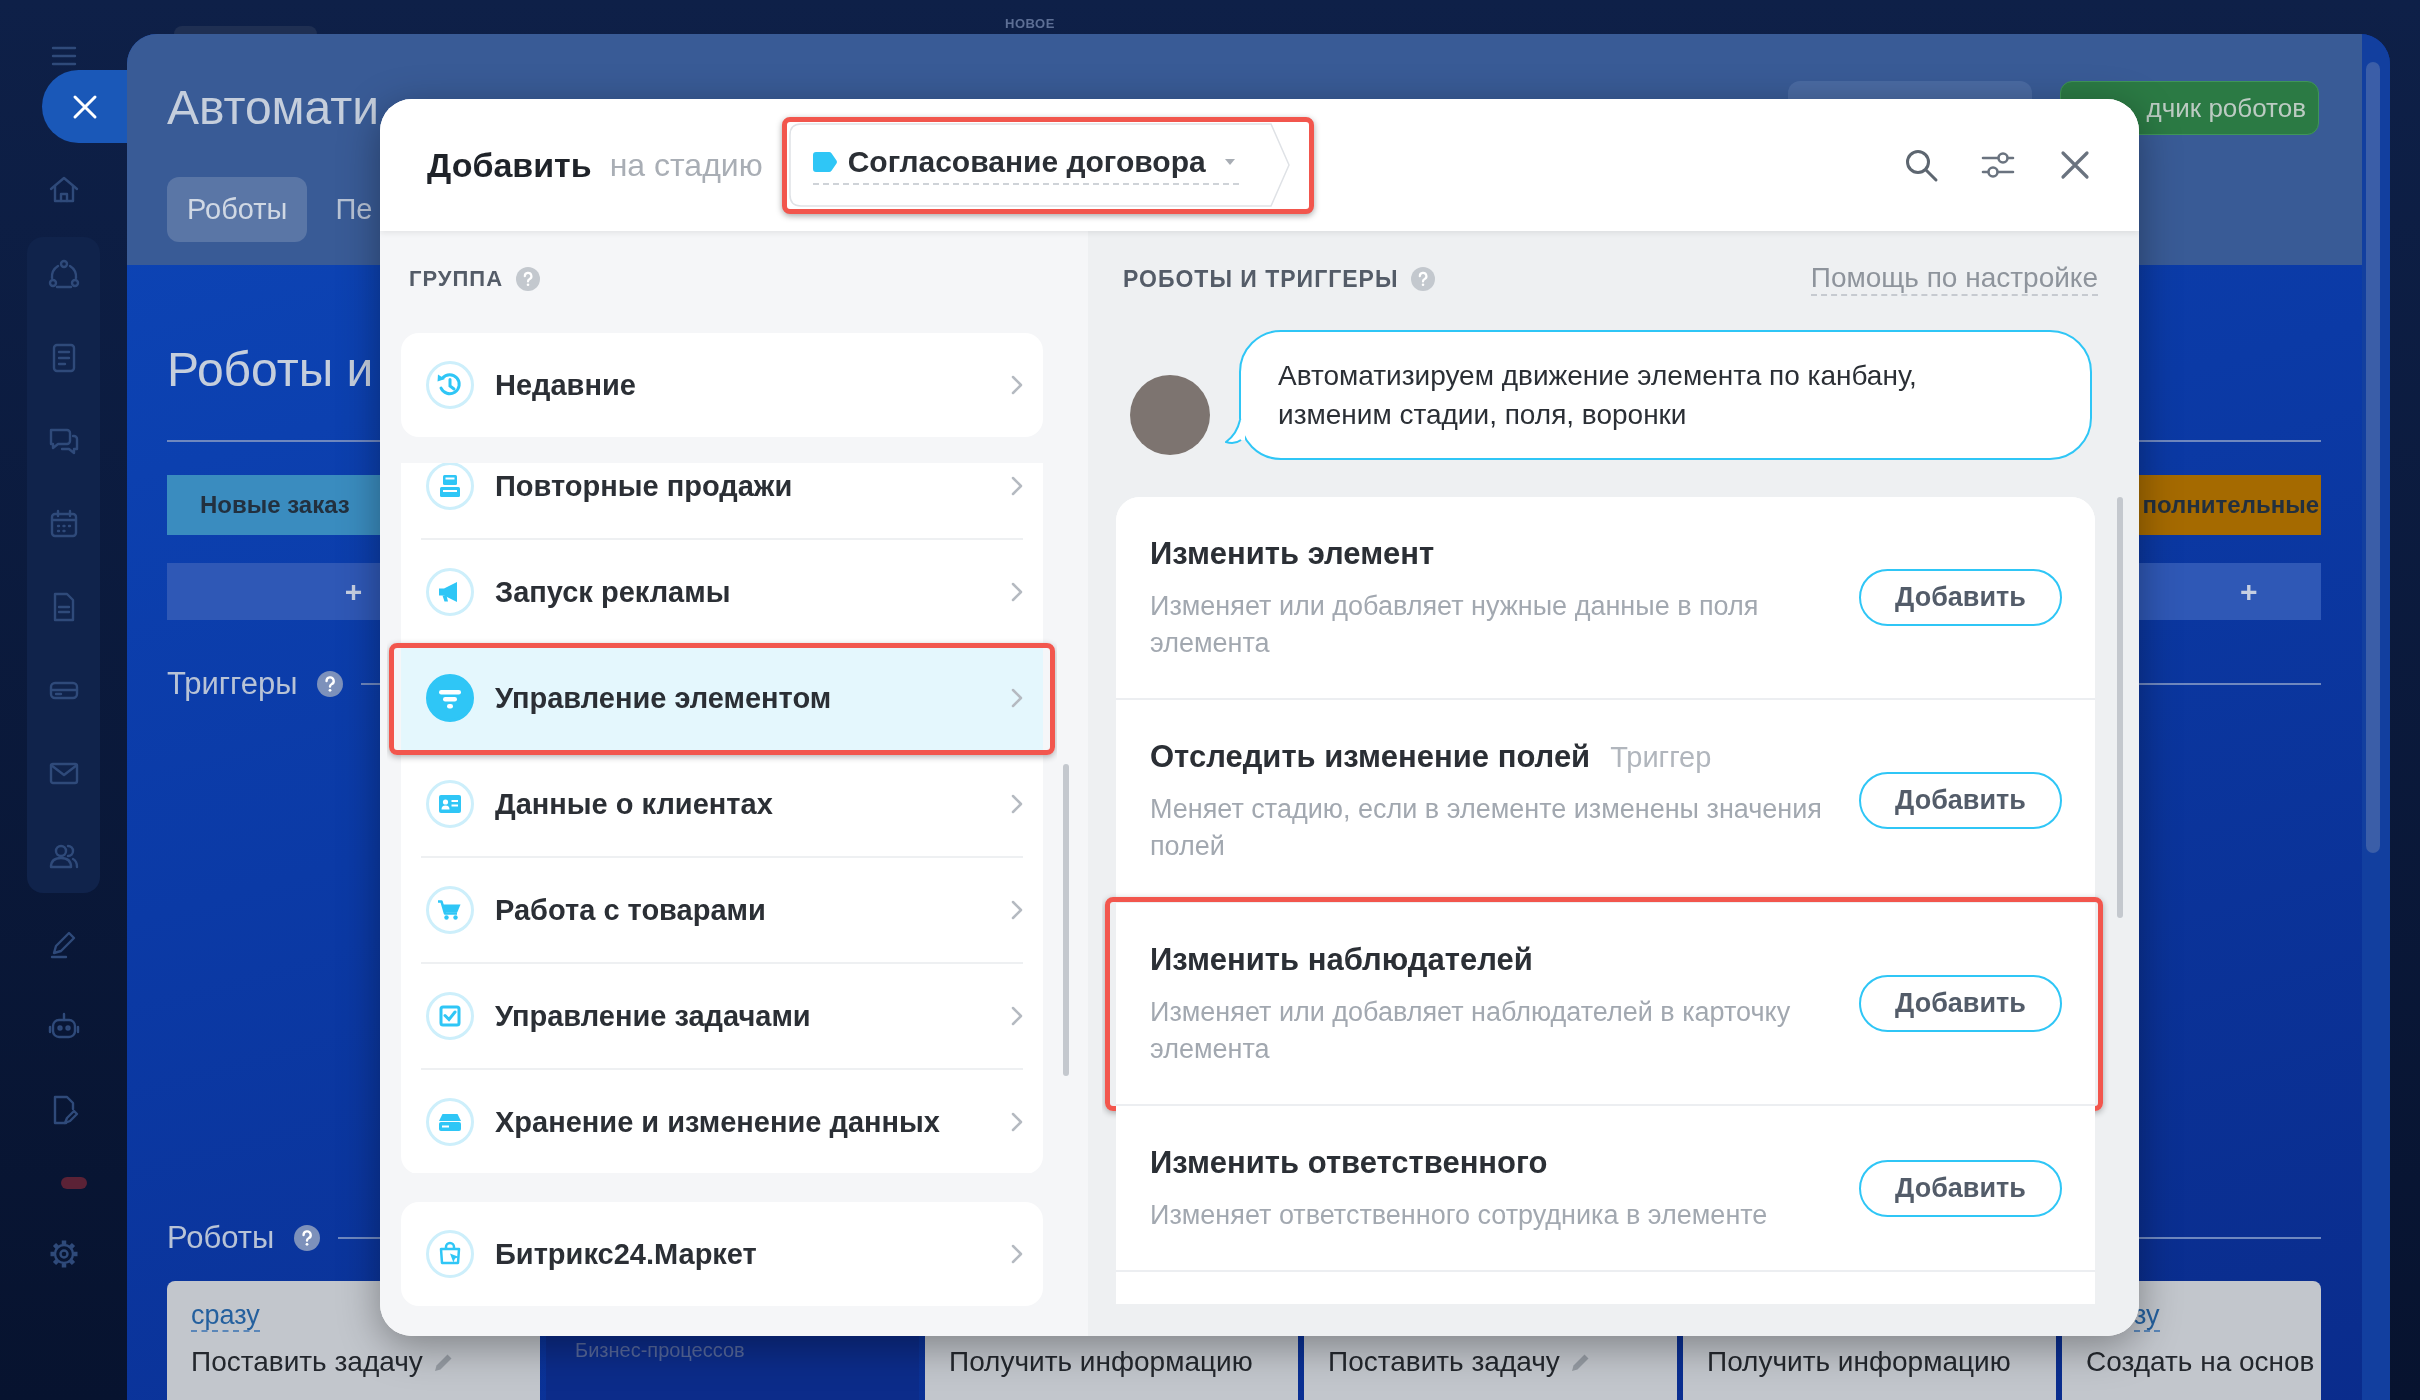 The height and width of the screenshot is (1400, 2420). I want to click on group-item: Данные о клиентах, so click(722, 804).